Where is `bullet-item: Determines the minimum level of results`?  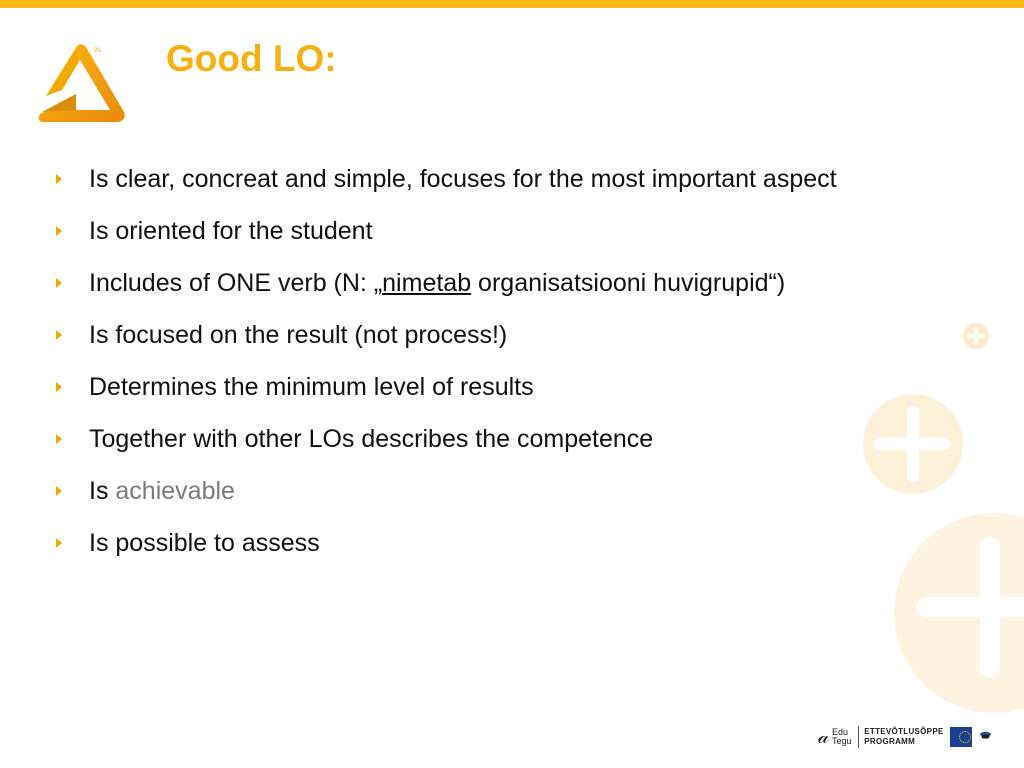 bullet-item: Determines the minimum level of results is located at coordinates (446, 396).